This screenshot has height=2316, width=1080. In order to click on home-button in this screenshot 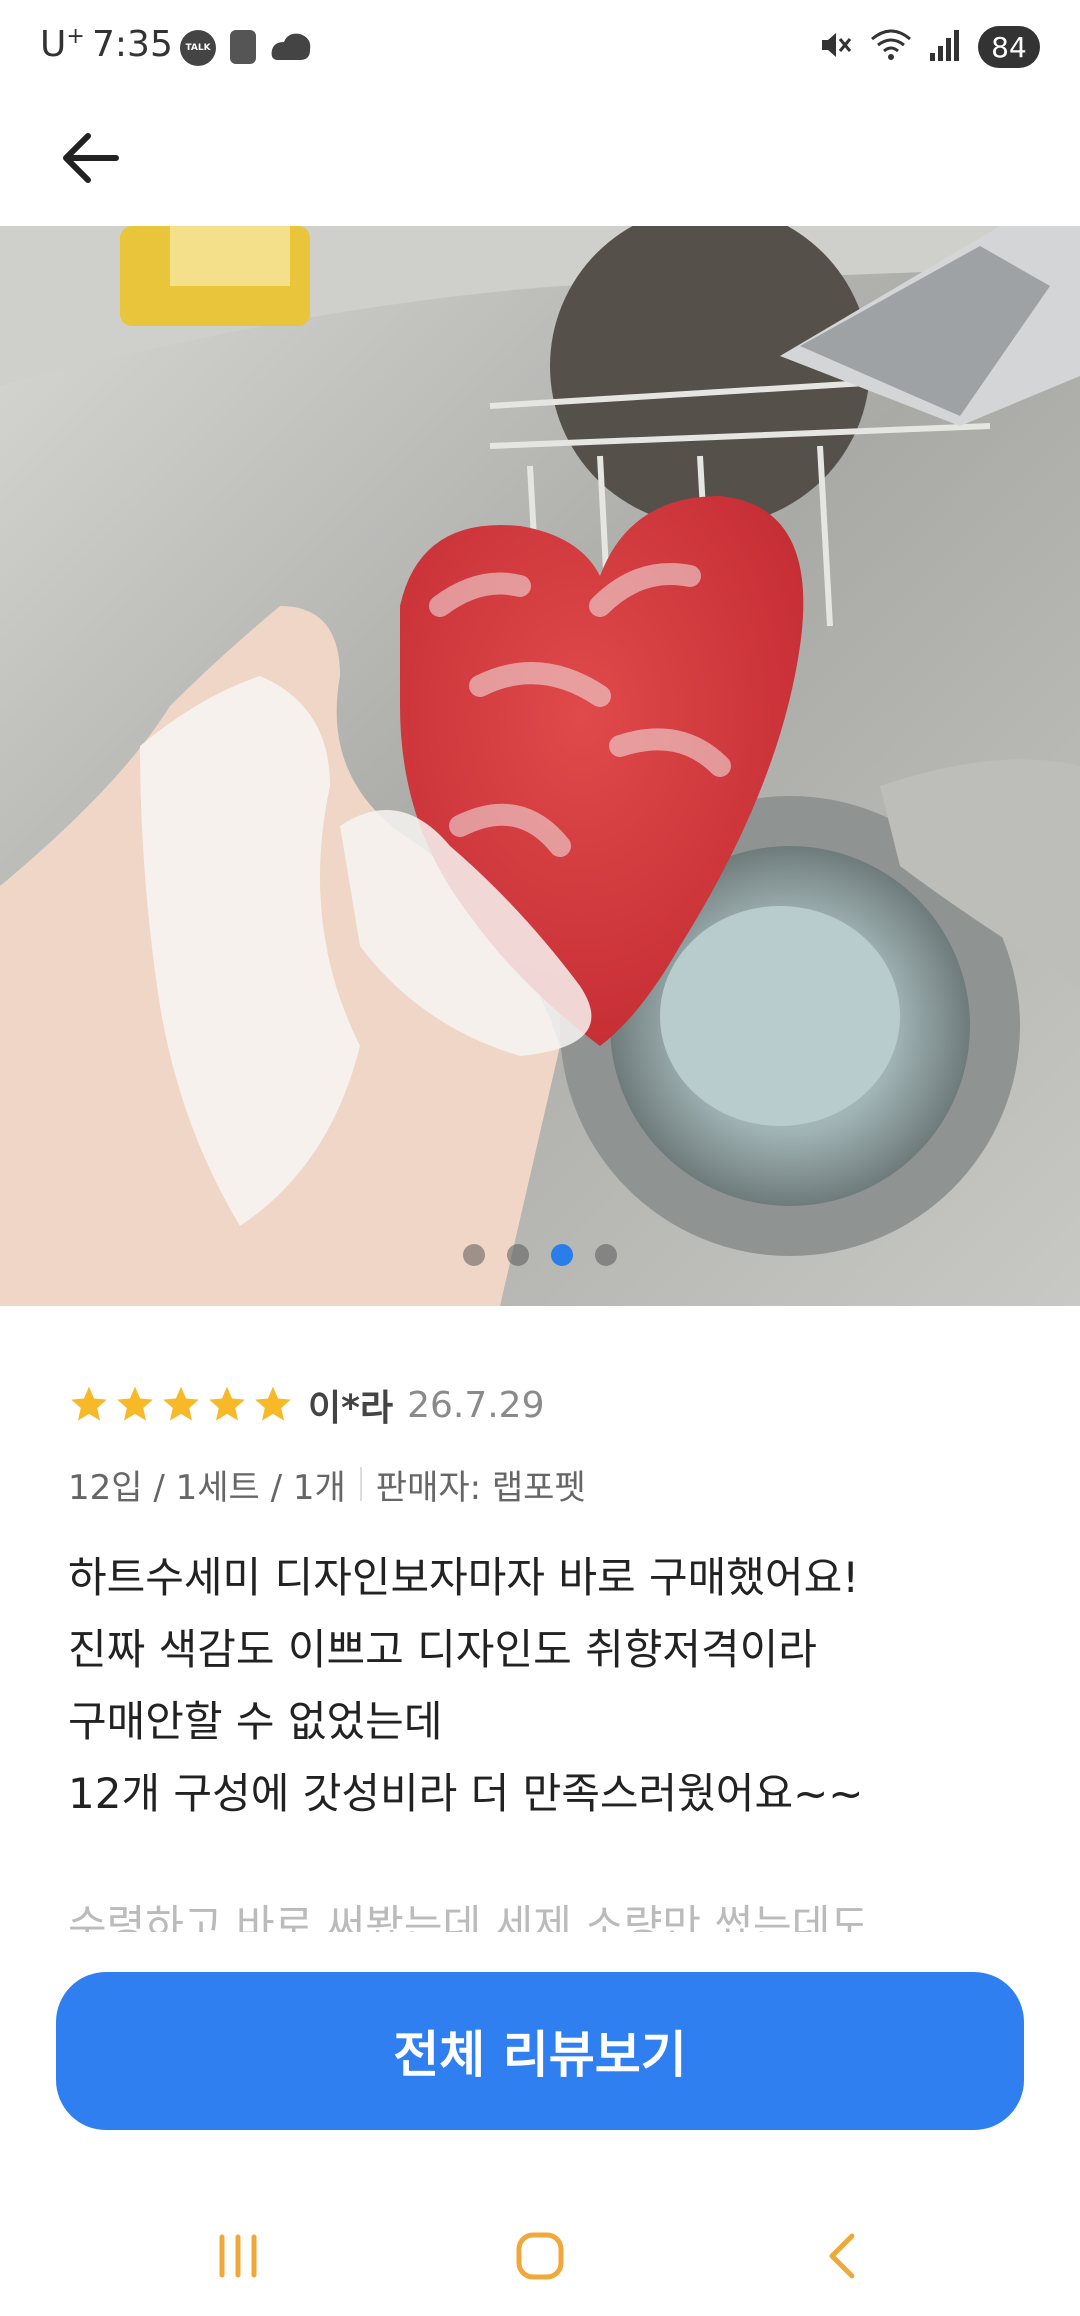, I will do `click(540, 2256)`.